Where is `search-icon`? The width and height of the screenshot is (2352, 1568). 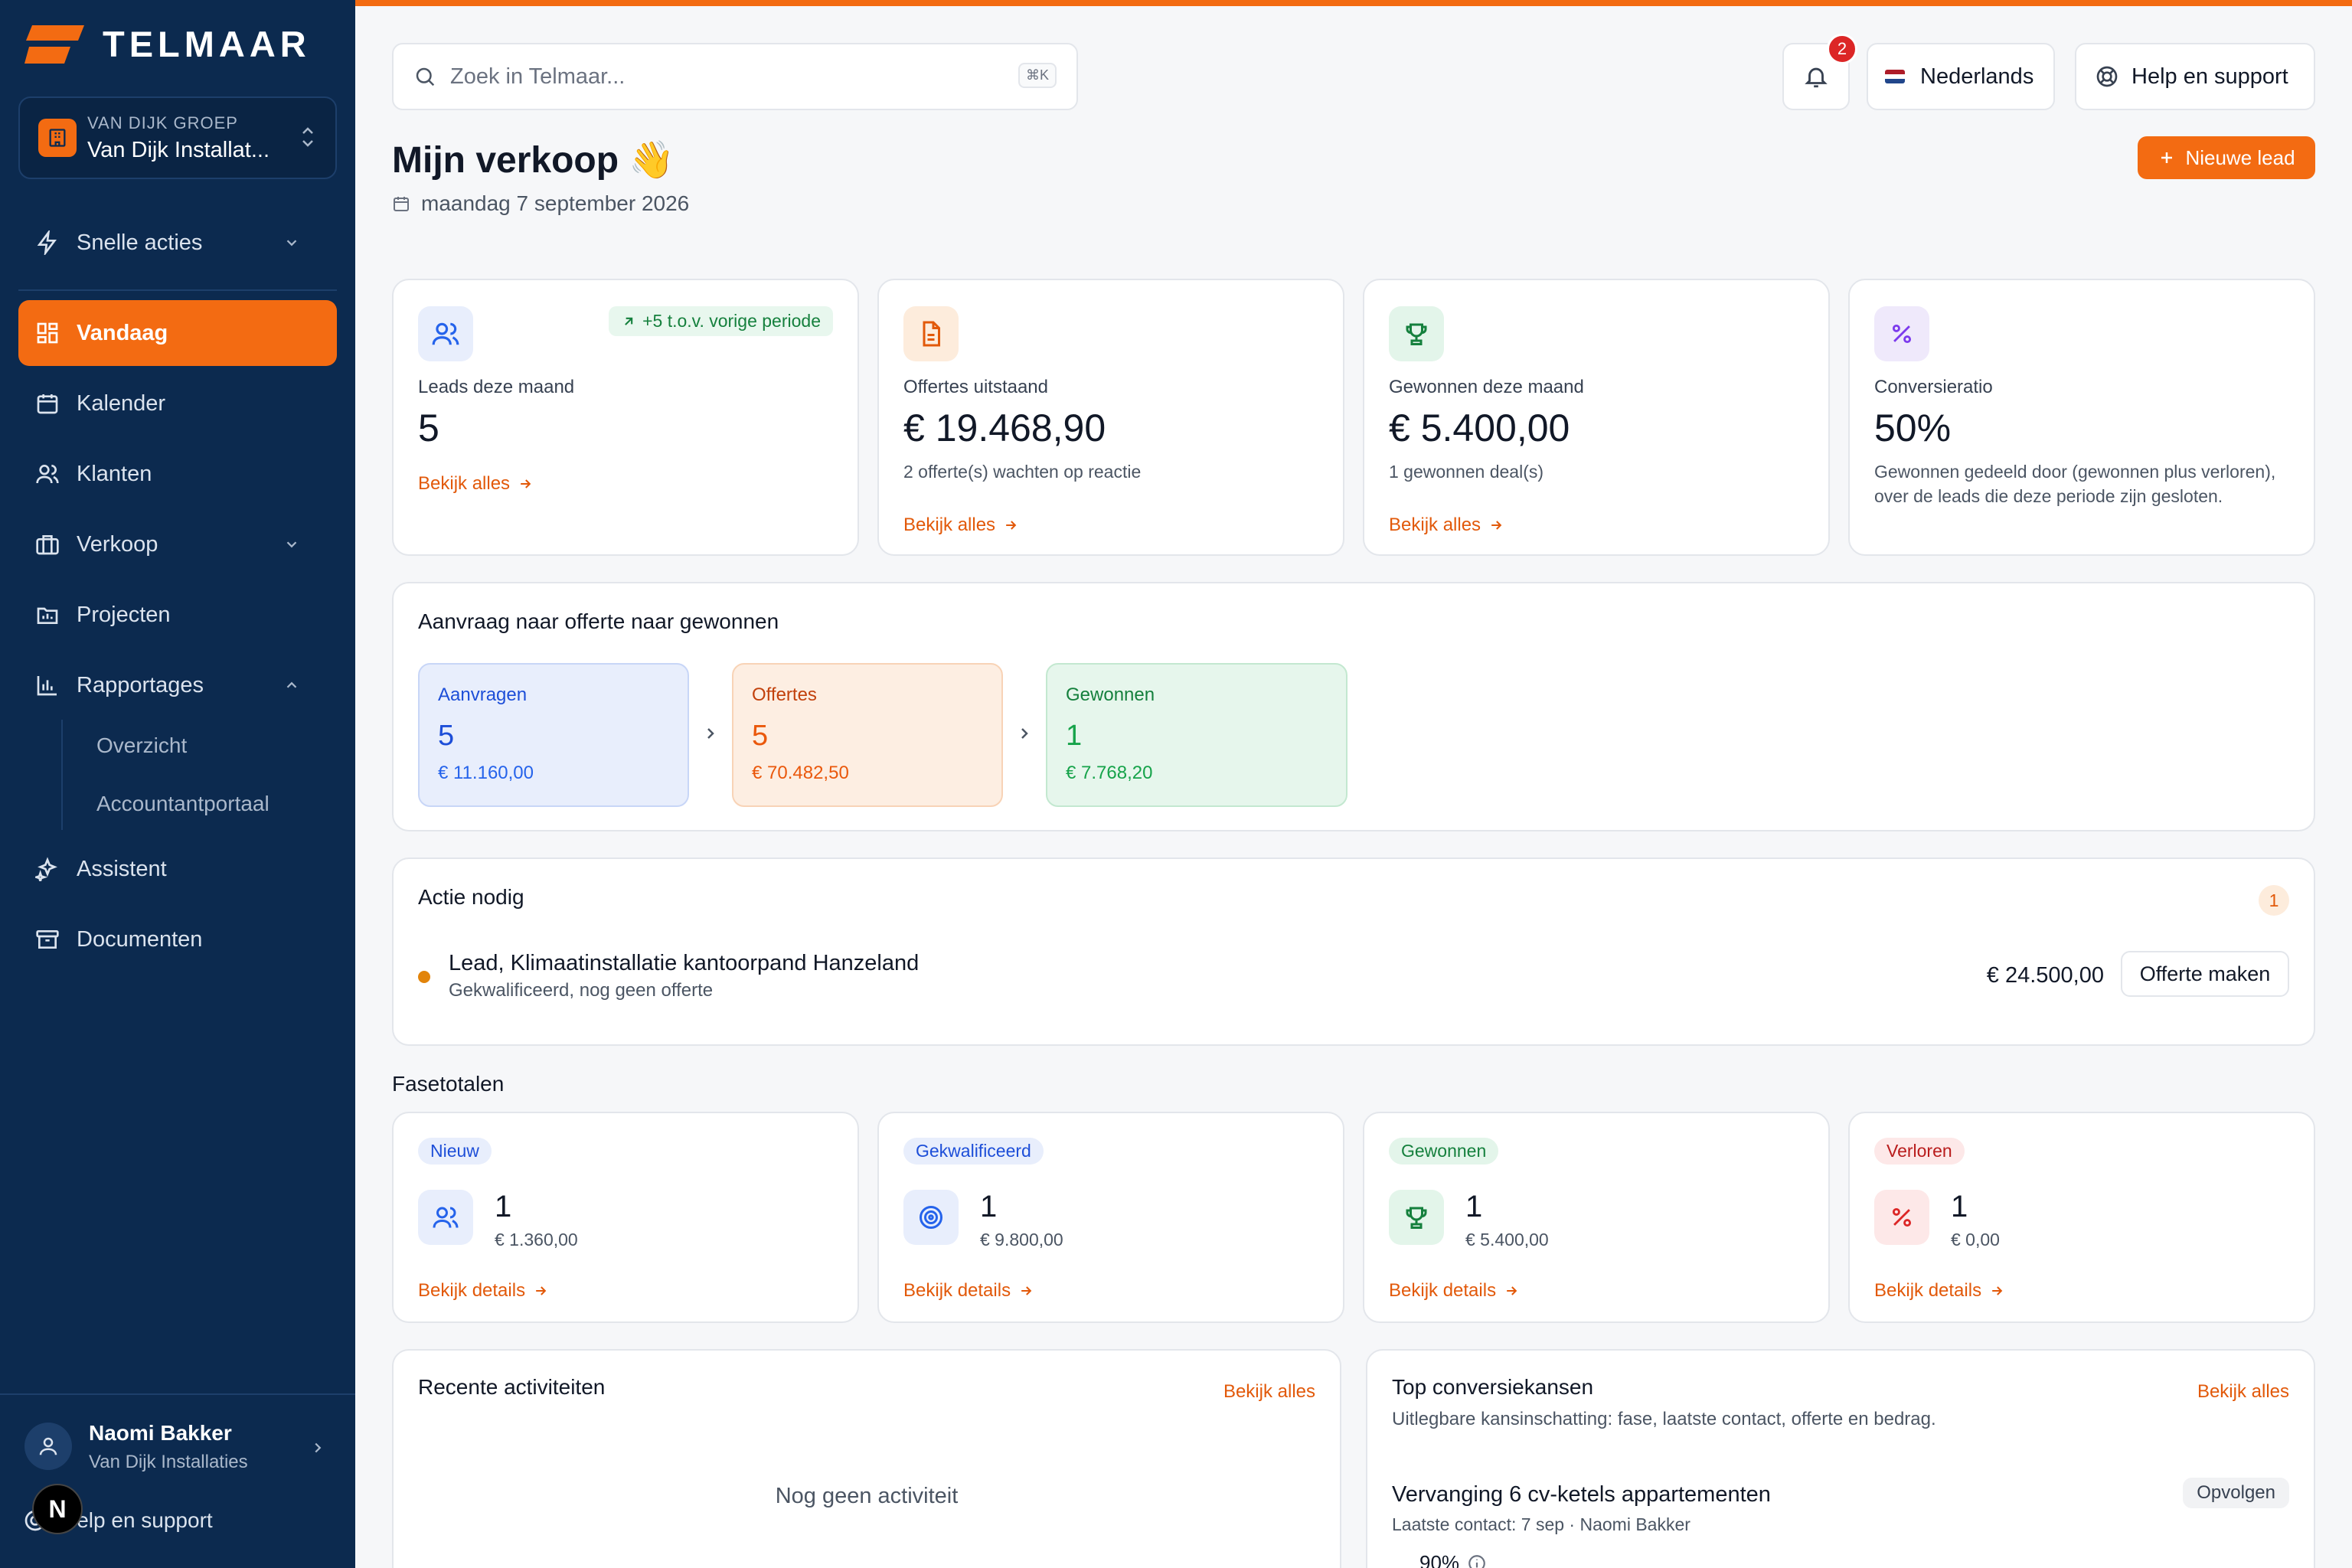
search-icon is located at coordinates (425, 77).